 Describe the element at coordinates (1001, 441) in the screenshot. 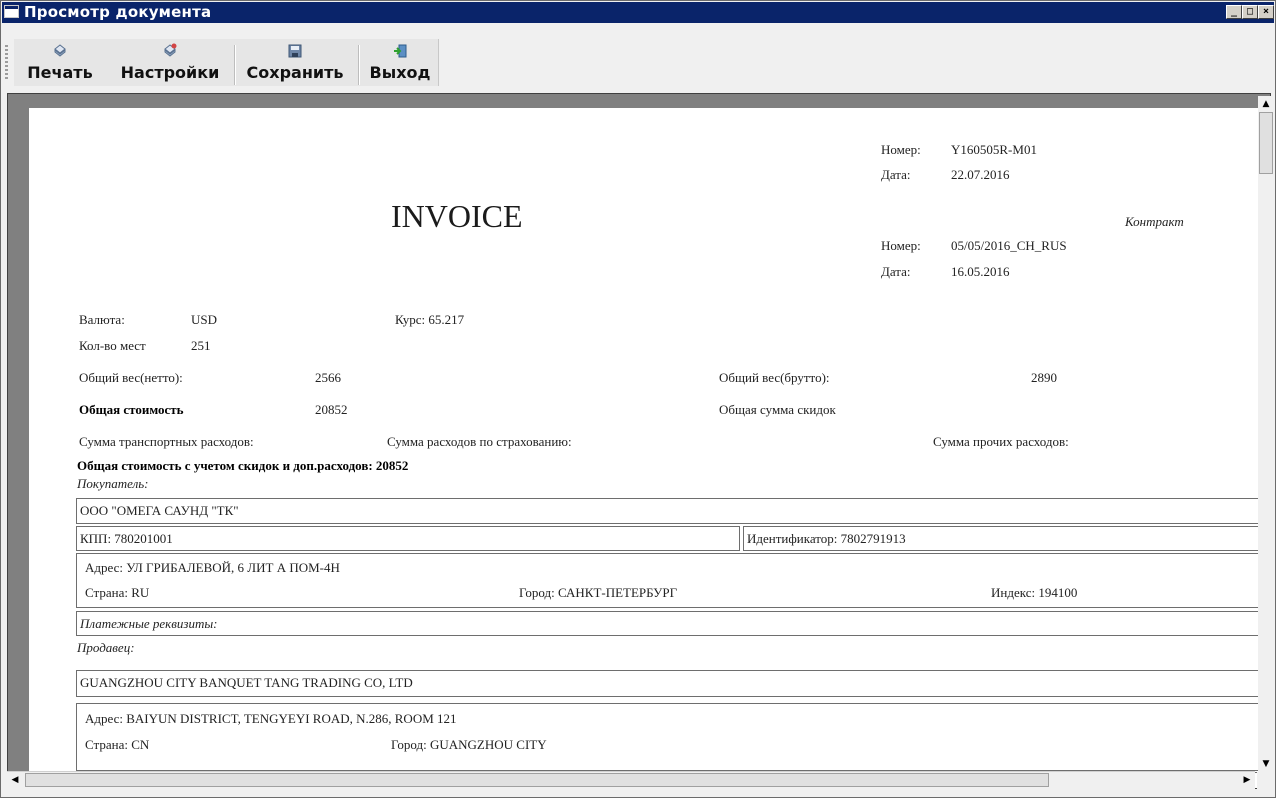

I see `other-costs-label: Сумма прочих расходов:` at that location.